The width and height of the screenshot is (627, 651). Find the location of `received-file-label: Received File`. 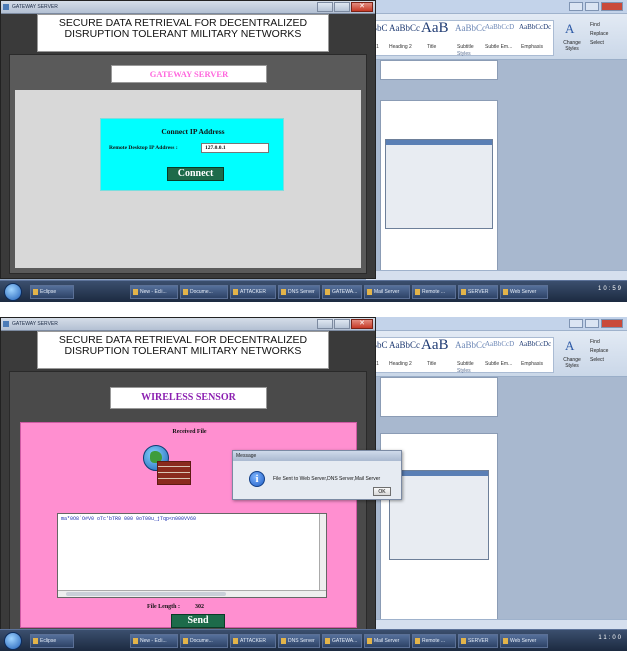

received-file-label: Received File is located at coordinates (189, 432).